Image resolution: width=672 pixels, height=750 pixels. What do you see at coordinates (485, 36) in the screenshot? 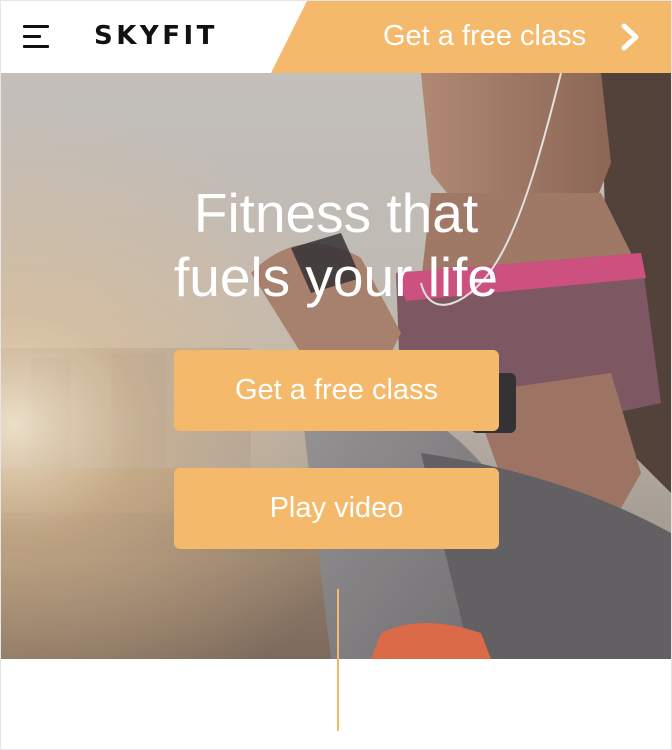
I see `header-free-class-label: Get a free class` at bounding box center [485, 36].